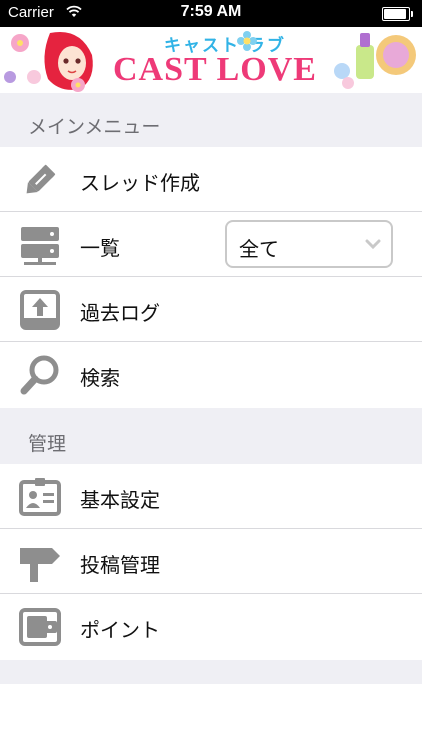 The height and width of the screenshot is (750, 422). What do you see at coordinates (211, 309) in the screenshot?
I see `menu-item-past-logs: 過去ログ` at bounding box center [211, 309].